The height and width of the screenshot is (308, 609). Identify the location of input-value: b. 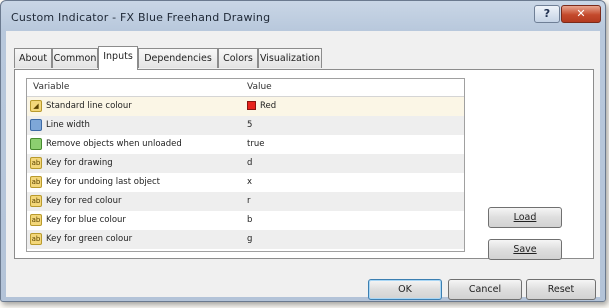
(249, 220).